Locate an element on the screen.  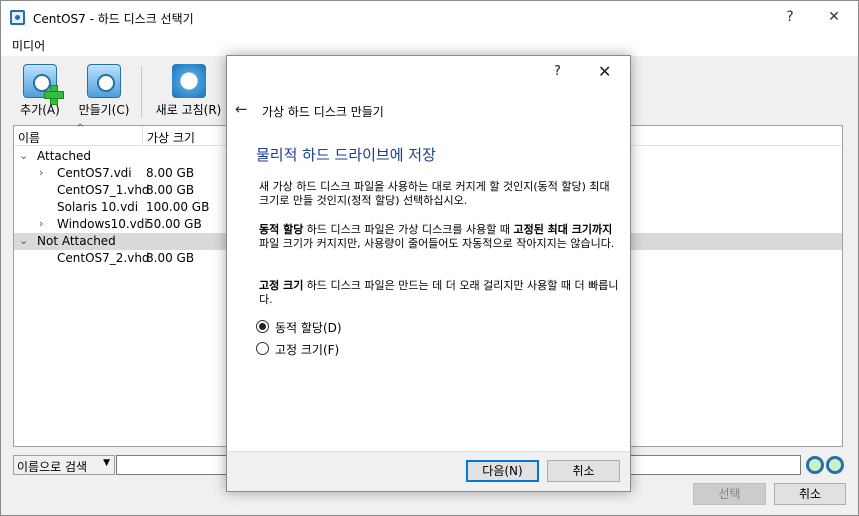
disk-size: 100.00 GB is located at coordinates (178, 207).